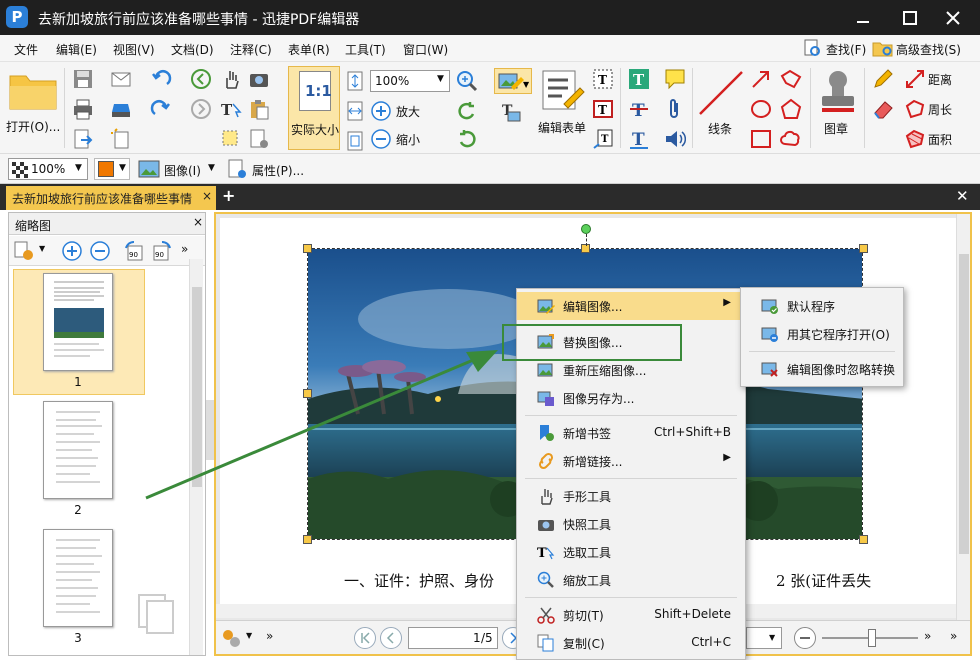 This screenshot has height=660, width=980. Describe the element at coordinates (546, 615) in the screenshot. I see `scissors-icon` at that location.